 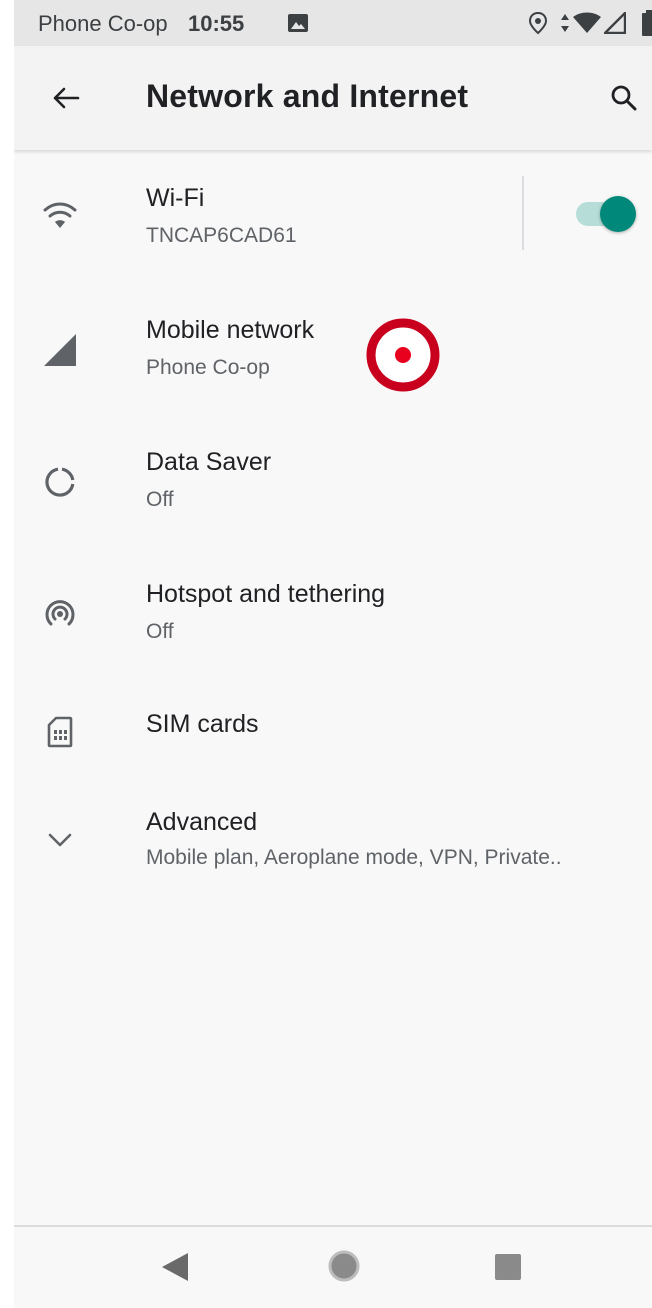 I want to click on page-title: Network and Internet, so click(x=307, y=96).